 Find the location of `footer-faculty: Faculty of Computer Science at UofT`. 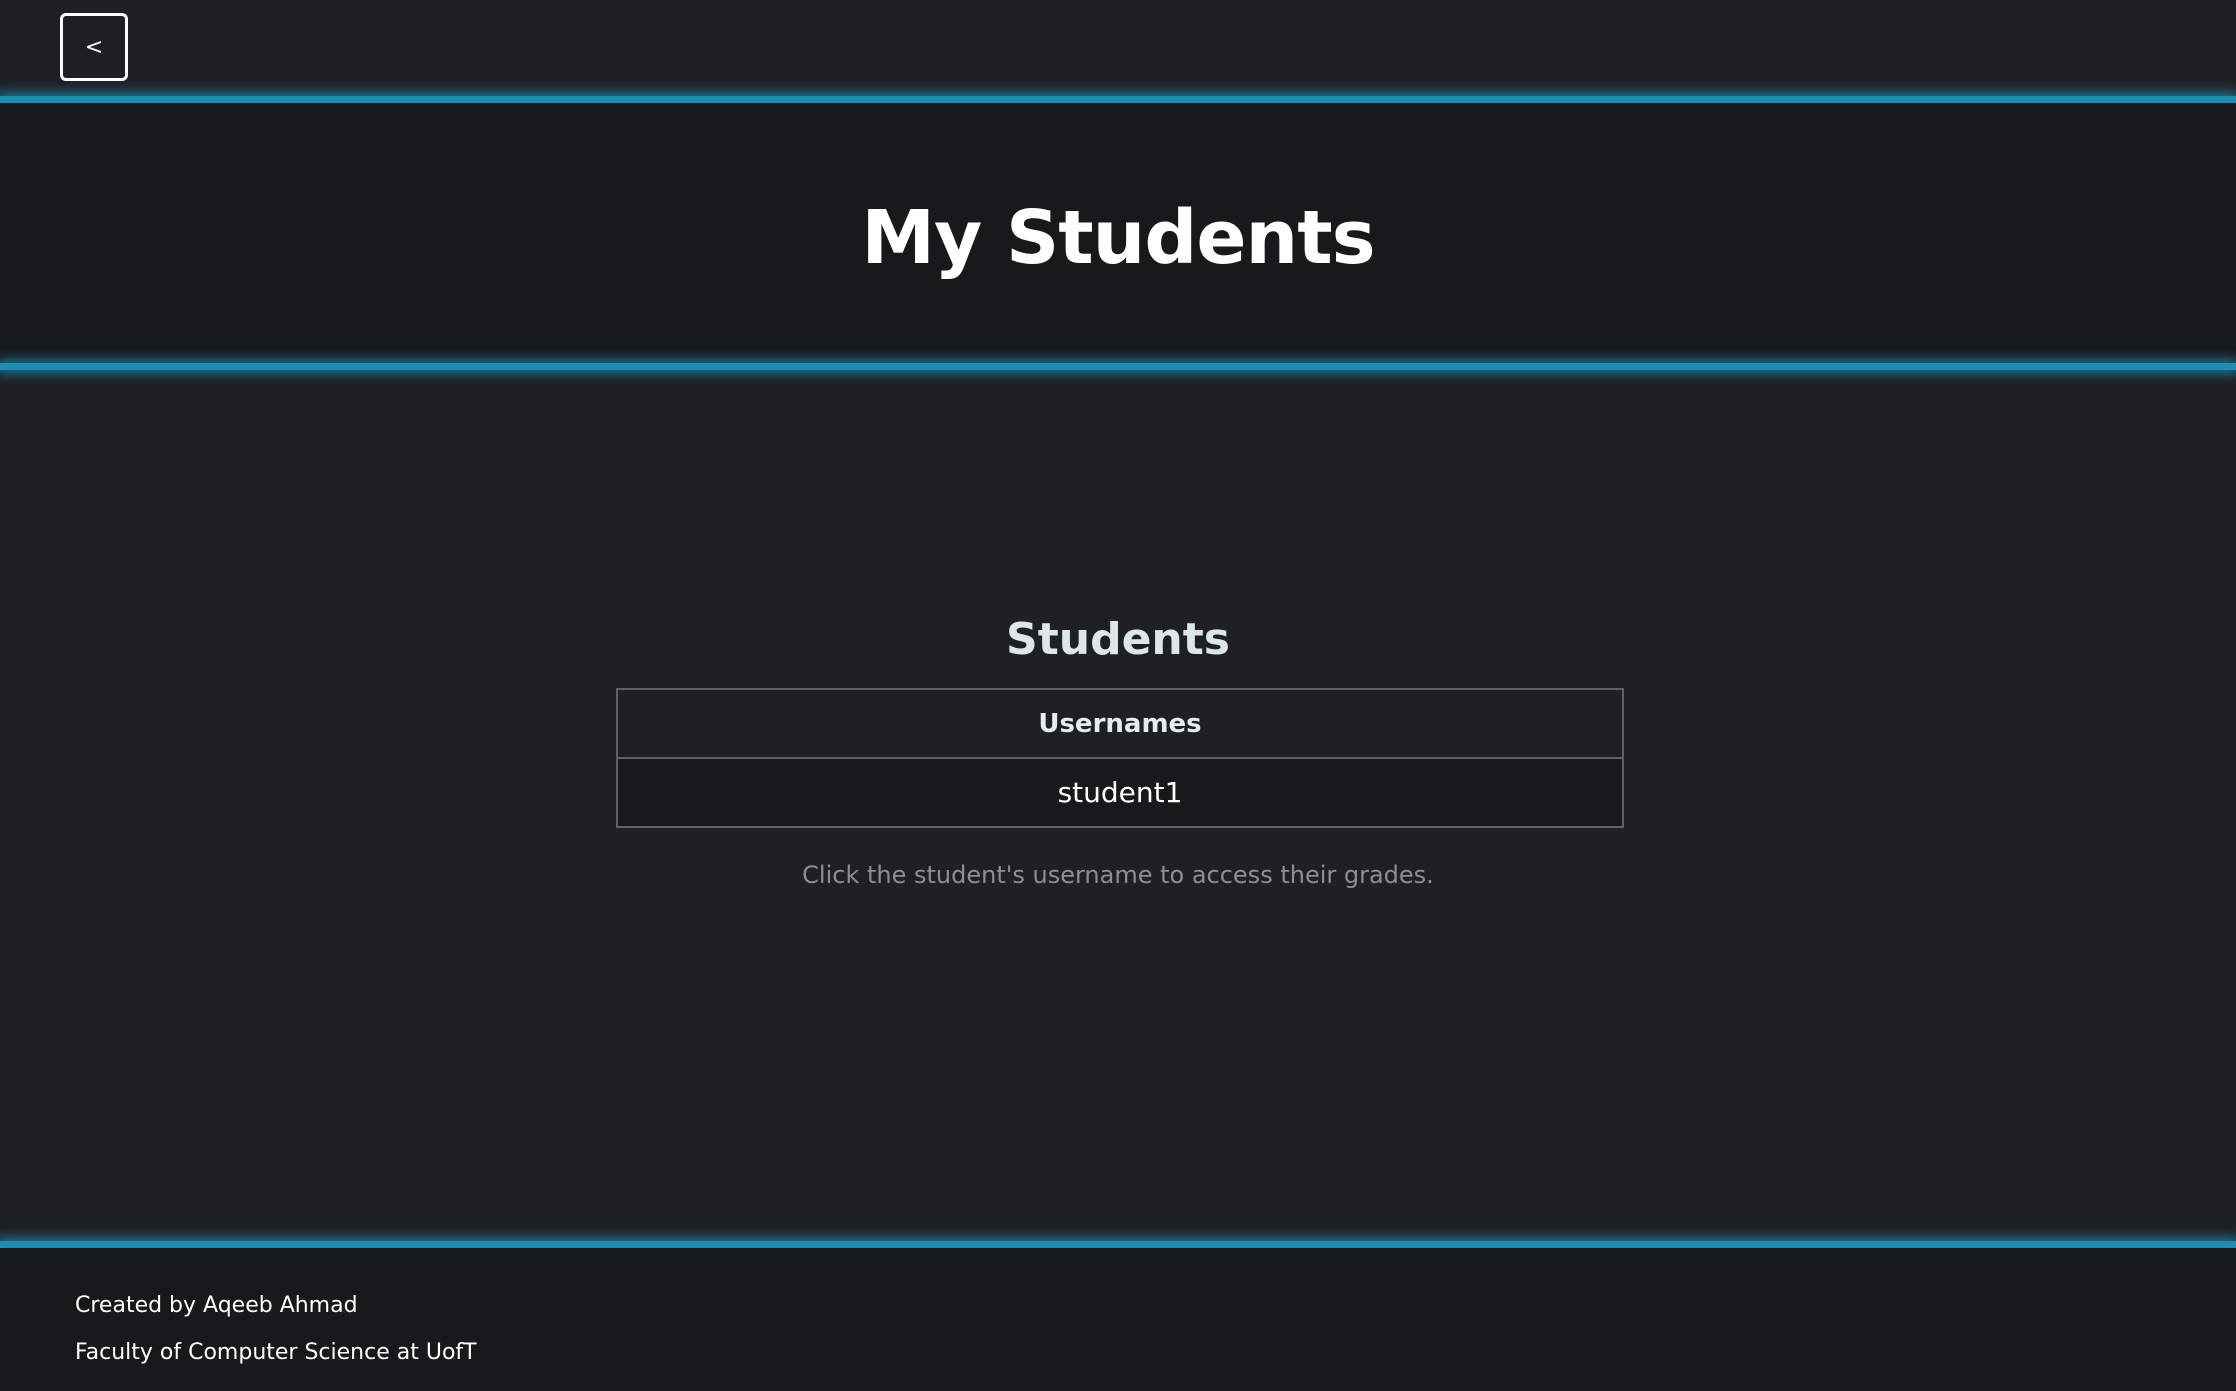

footer-faculty: Faculty of Computer Science at UofT is located at coordinates (276, 1352).